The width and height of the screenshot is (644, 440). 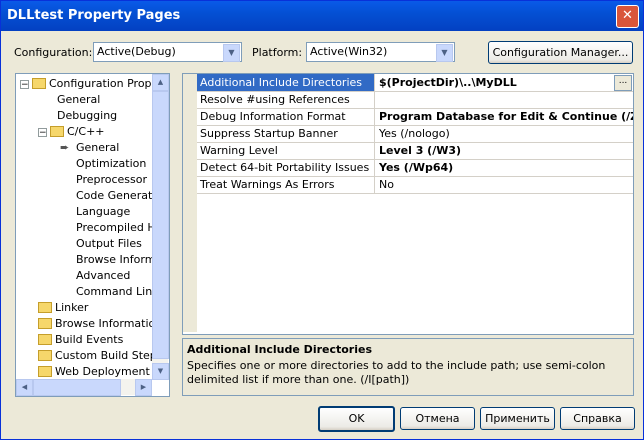 What do you see at coordinates (65, 147) in the screenshot?
I see `current-page-icon: ➨` at bounding box center [65, 147].